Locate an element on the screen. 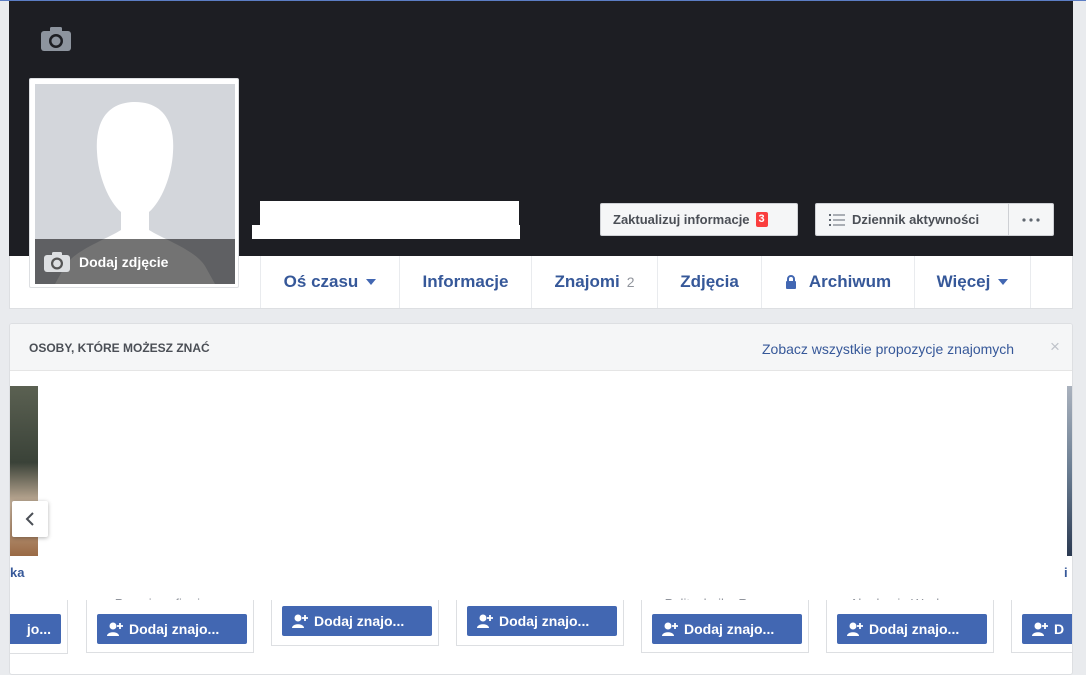 The image size is (1086, 675). pymk-title: OSOBY, KTÓRE MOŻESZ ZNAĆ is located at coordinates (119, 348).